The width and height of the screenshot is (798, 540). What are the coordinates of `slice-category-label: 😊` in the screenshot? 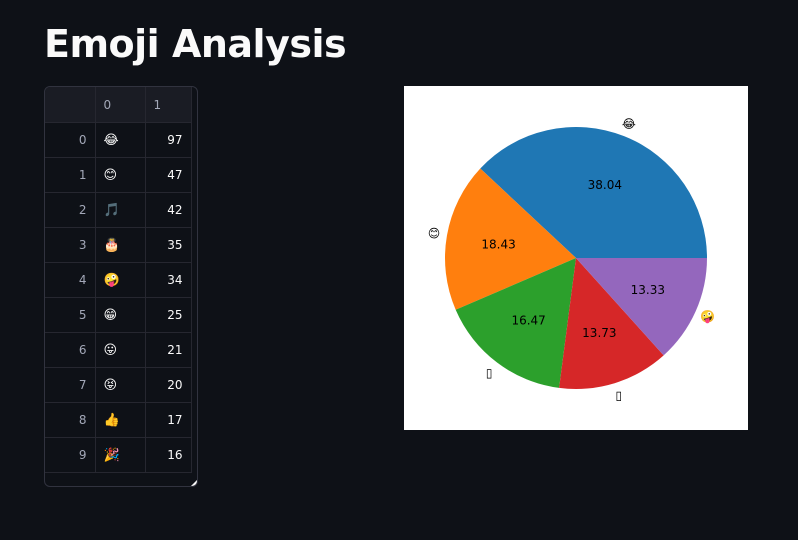 It's located at (434, 233).